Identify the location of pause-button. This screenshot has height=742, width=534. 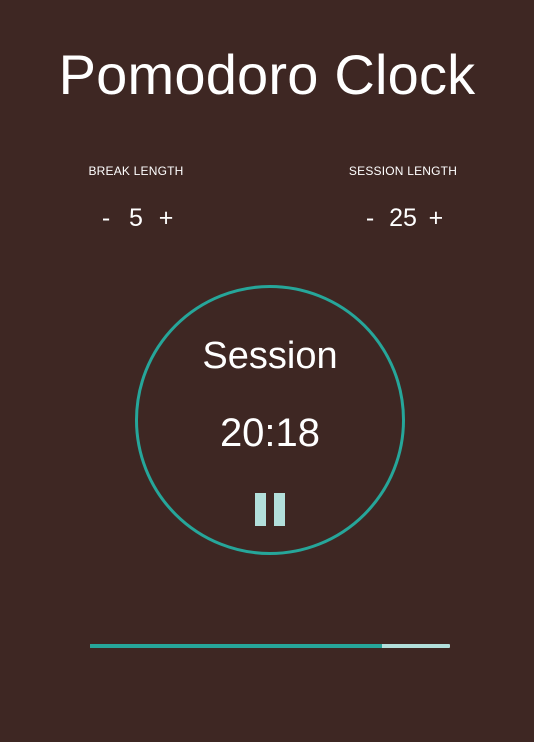
(270, 509).